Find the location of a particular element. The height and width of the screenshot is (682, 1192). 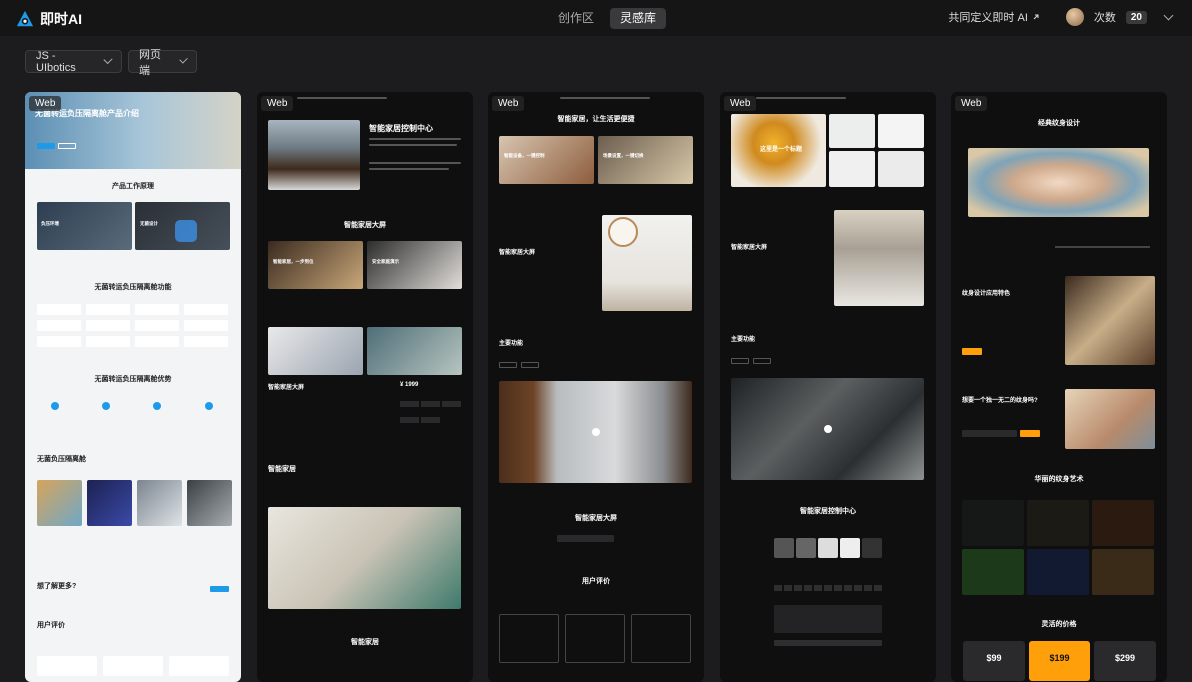

price-value: $299 is located at coordinates (1125, 658).